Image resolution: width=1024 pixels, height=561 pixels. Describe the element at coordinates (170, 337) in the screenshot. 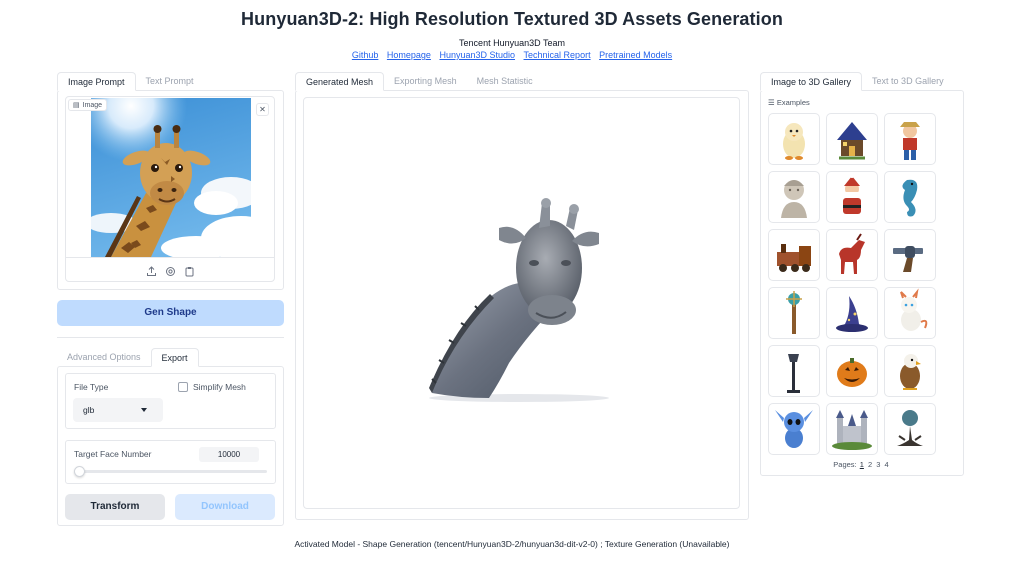

I see `divider` at that location.